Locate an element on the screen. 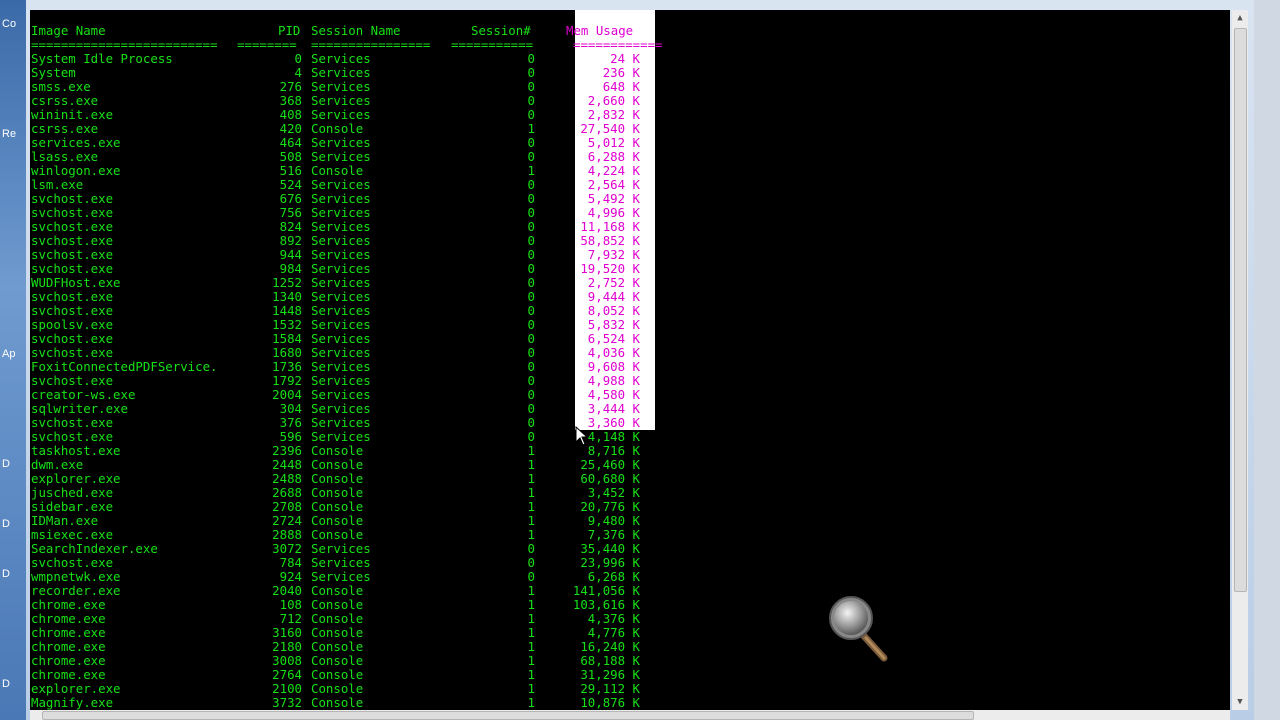 The width and height of the screenshot is (1280, 720). process-name: msiexec.exe is located at coordinates (72, 534).